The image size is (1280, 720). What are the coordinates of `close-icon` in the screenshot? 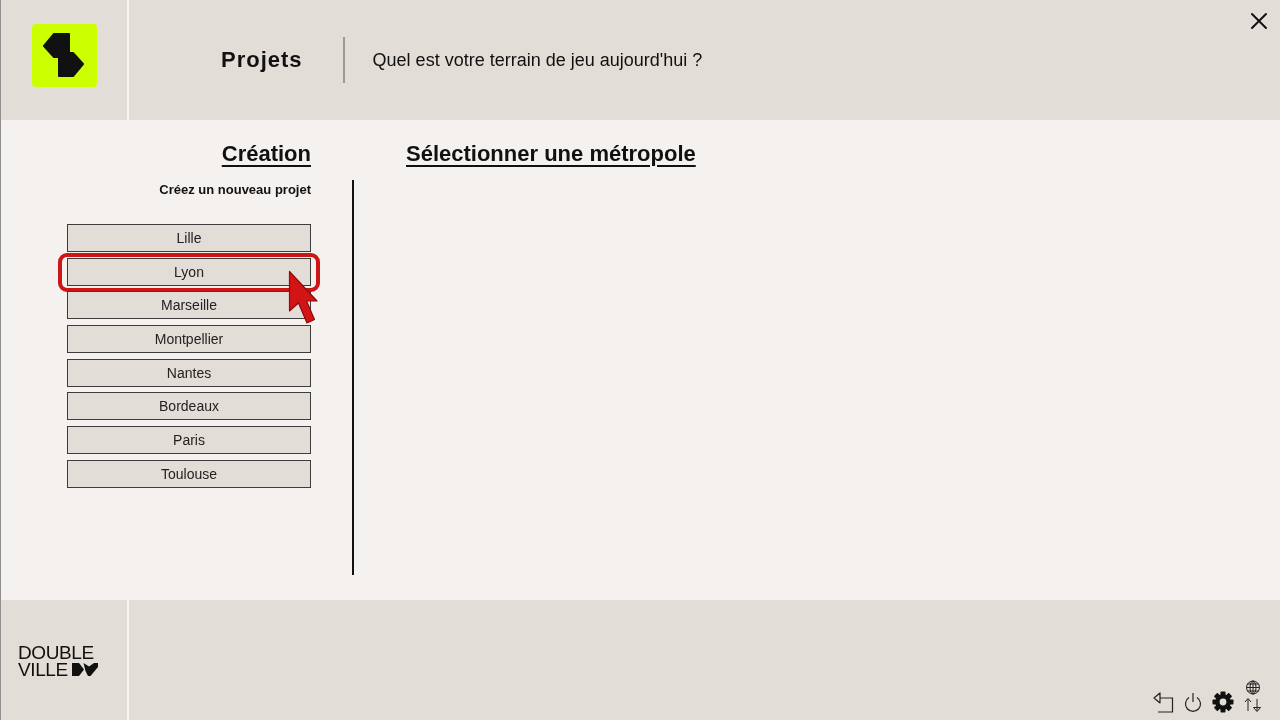 It's located at (1259, 21).